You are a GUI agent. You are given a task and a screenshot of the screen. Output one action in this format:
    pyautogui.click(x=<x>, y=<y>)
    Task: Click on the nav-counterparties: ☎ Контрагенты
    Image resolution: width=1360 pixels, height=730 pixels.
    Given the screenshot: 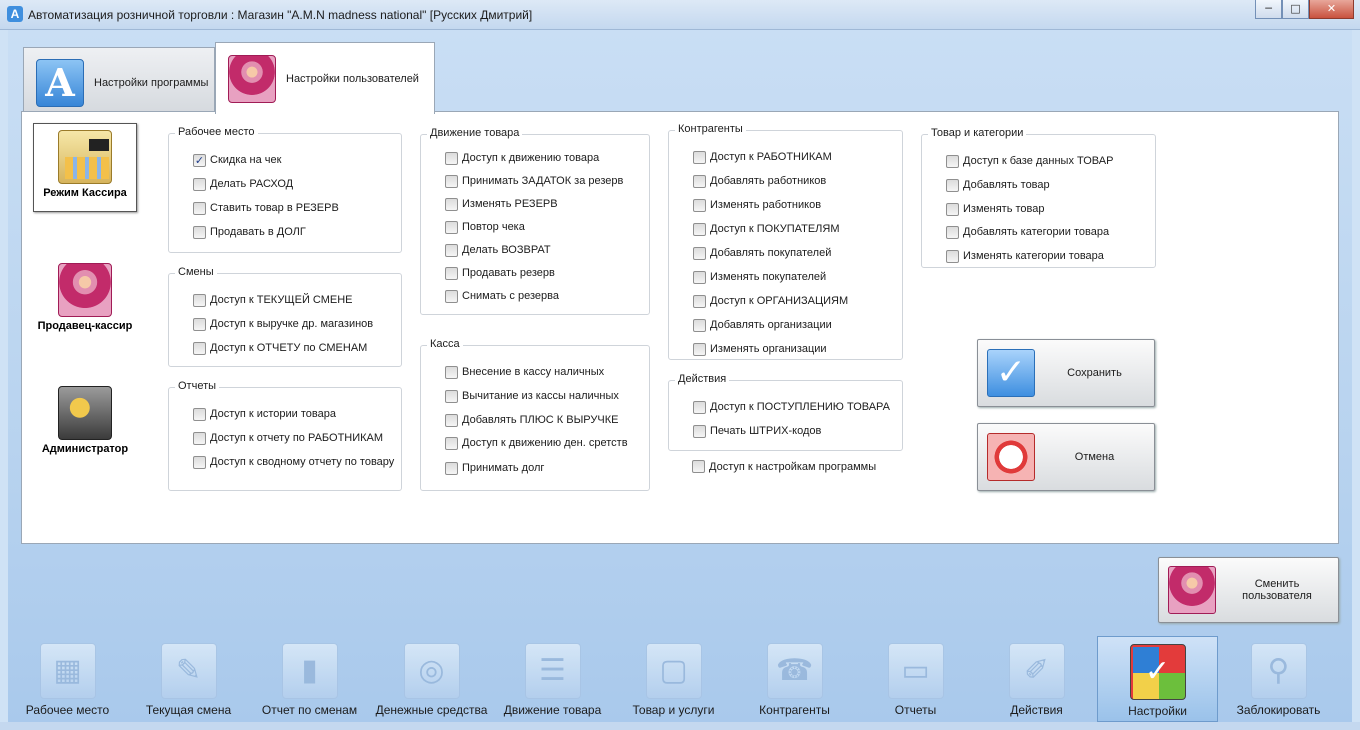 What is the action you would take?
    pyautogui.click(x=794, y=679)
    